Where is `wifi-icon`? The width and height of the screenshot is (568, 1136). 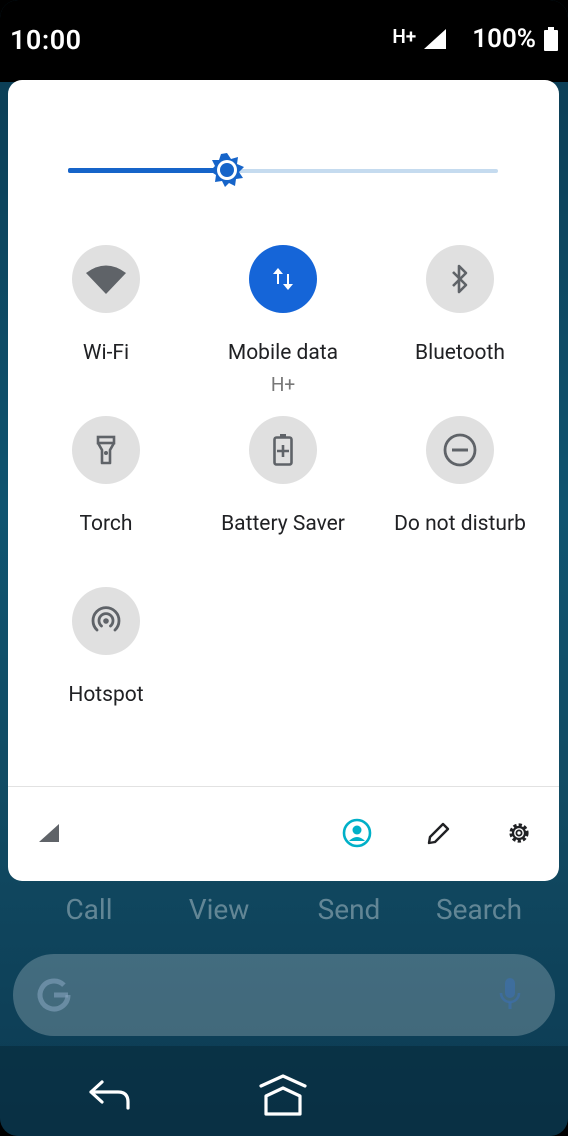
wifi-icon is located at coordinates (106, 279).